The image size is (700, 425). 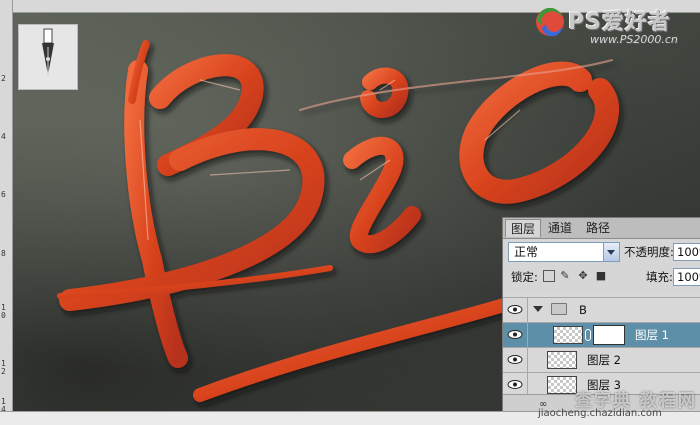 What do you see at coordinates (549, 276) in the screenshot?
I see `lock-transparency-icon` at bounding box center [549, 276].